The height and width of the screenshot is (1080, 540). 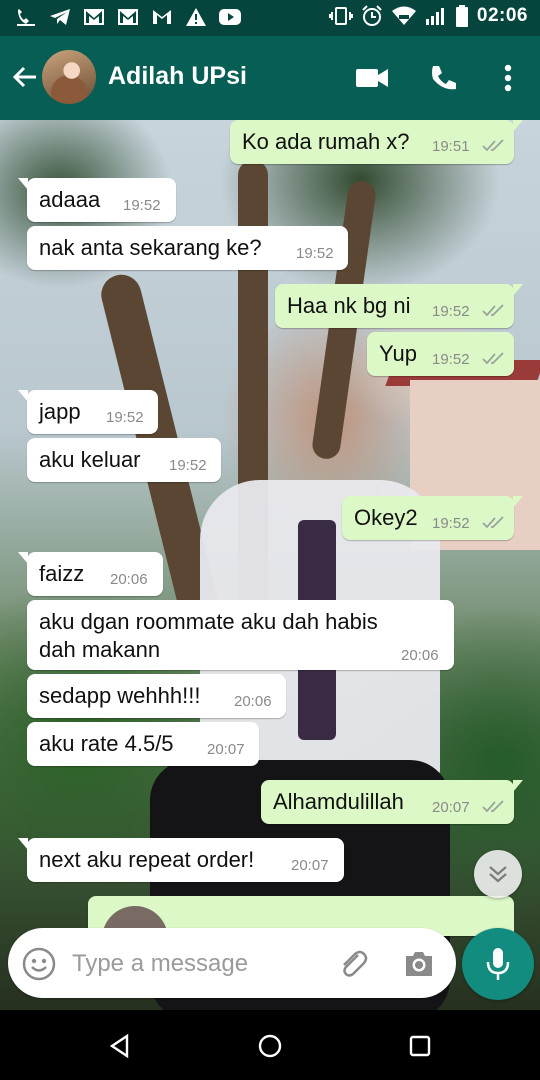 I want to click on message-incoming: adaaa 19:52, so click(x=97, y=200).